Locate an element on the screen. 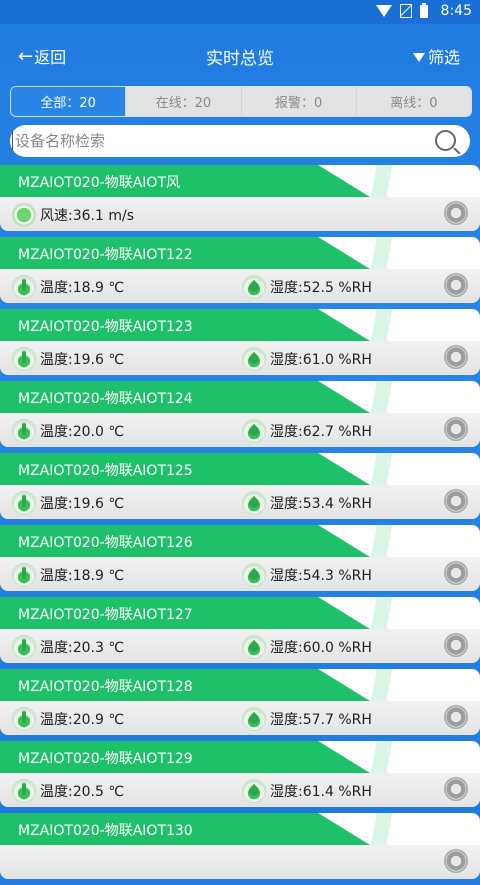 This screenshot has height=885, width=480. reading-text: 温度:20.0 ℃ is located at coordinates (82, 432).